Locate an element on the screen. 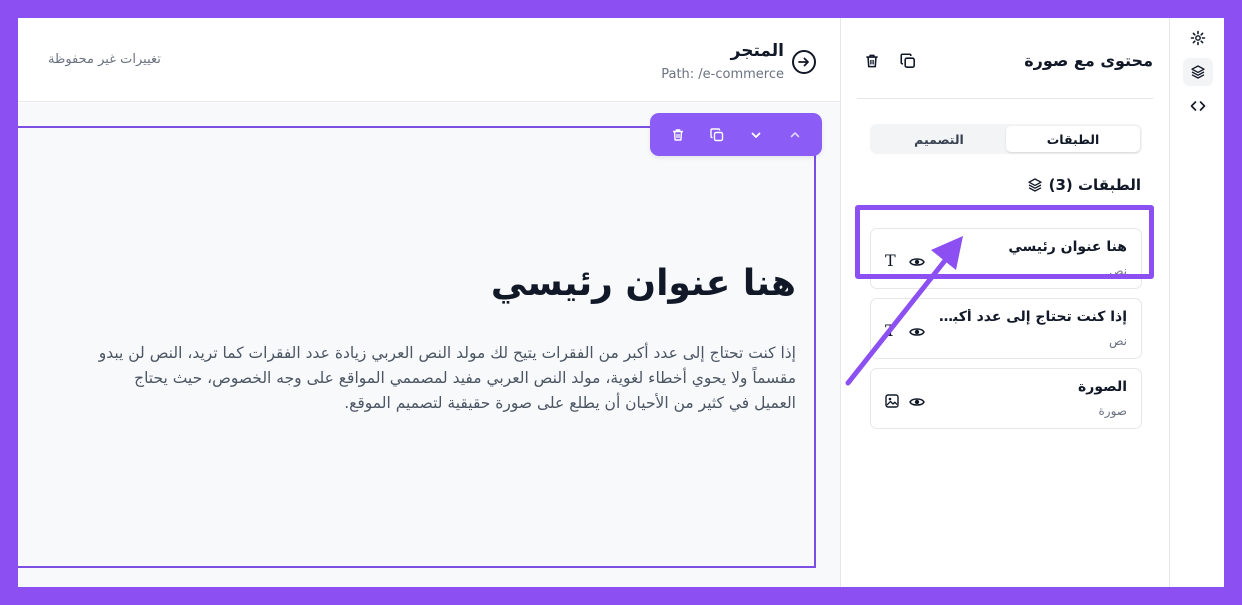  page-path: Path: /e-commerce is located at coordinates (722, 74).